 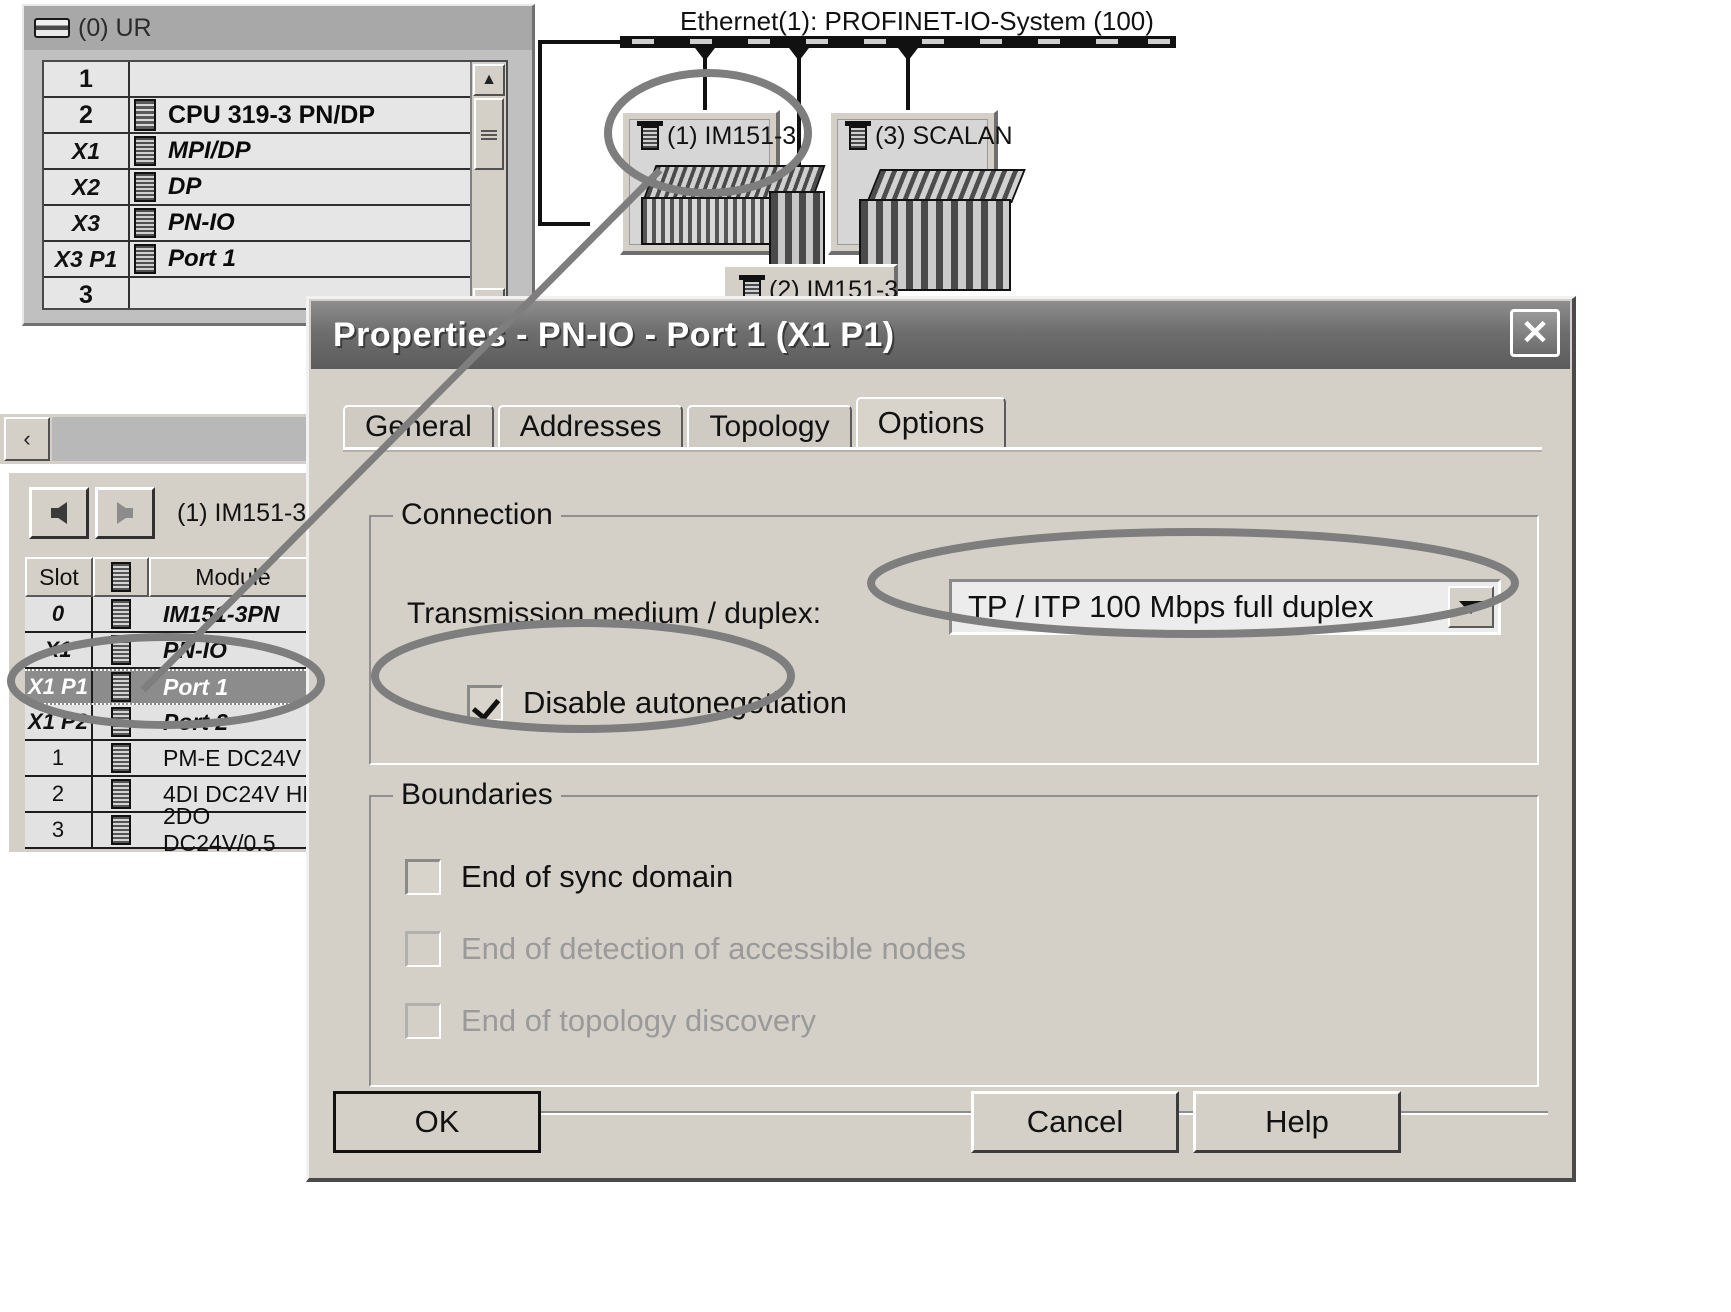 I want to click on rack-row: 1, so click(x=275, y=80).